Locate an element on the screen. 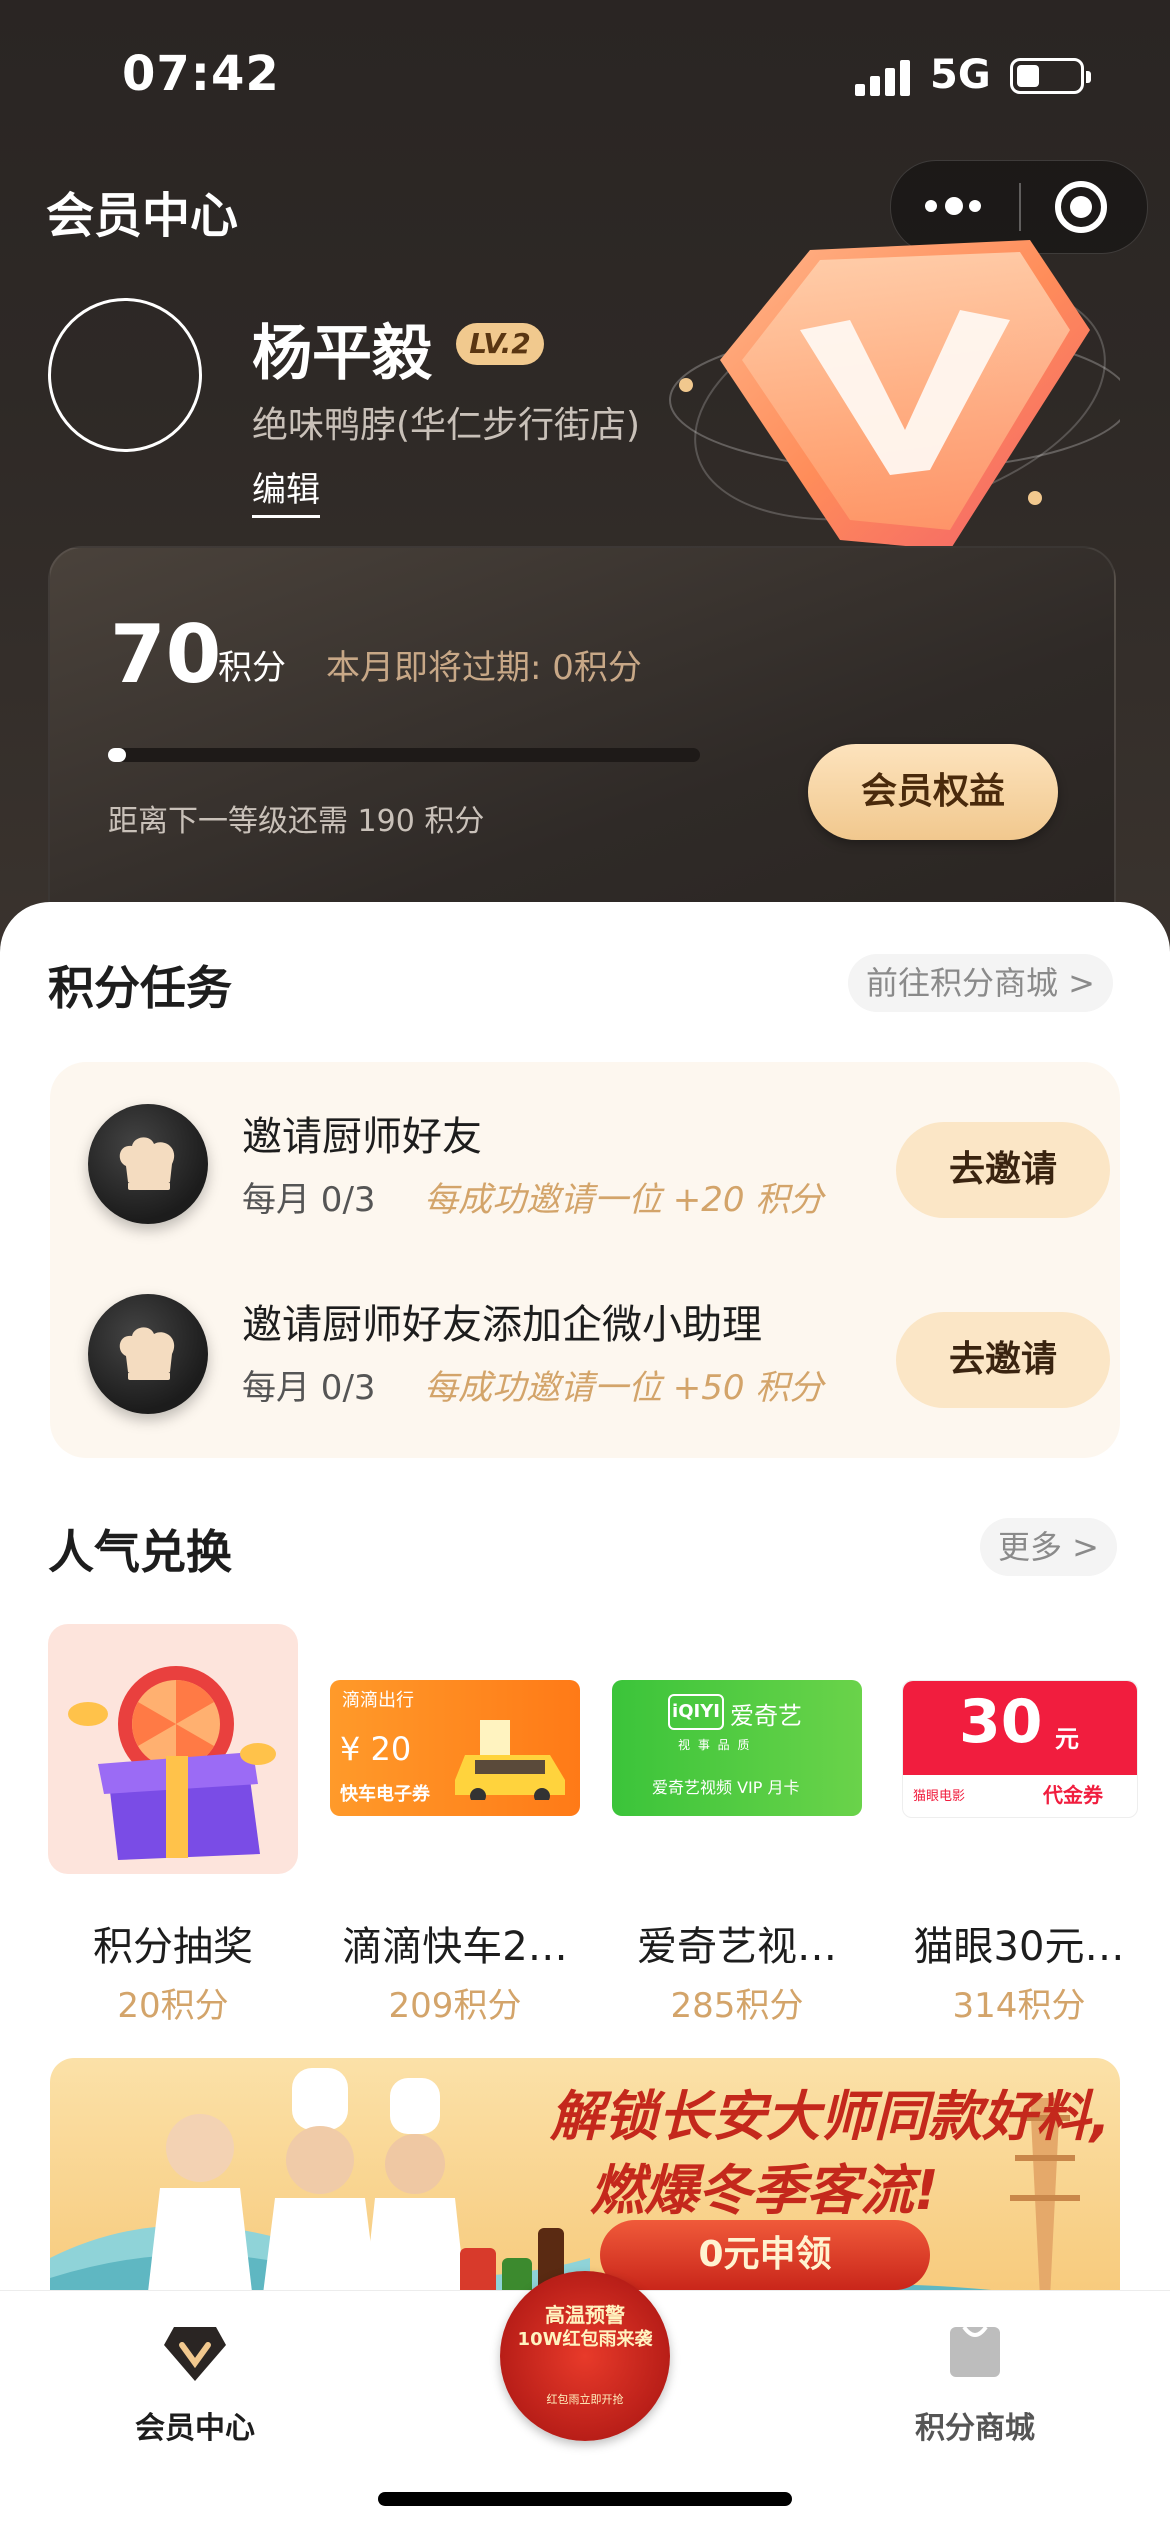  tab-member-center-label: 会员中心 is located at coordinates (195, 2428).